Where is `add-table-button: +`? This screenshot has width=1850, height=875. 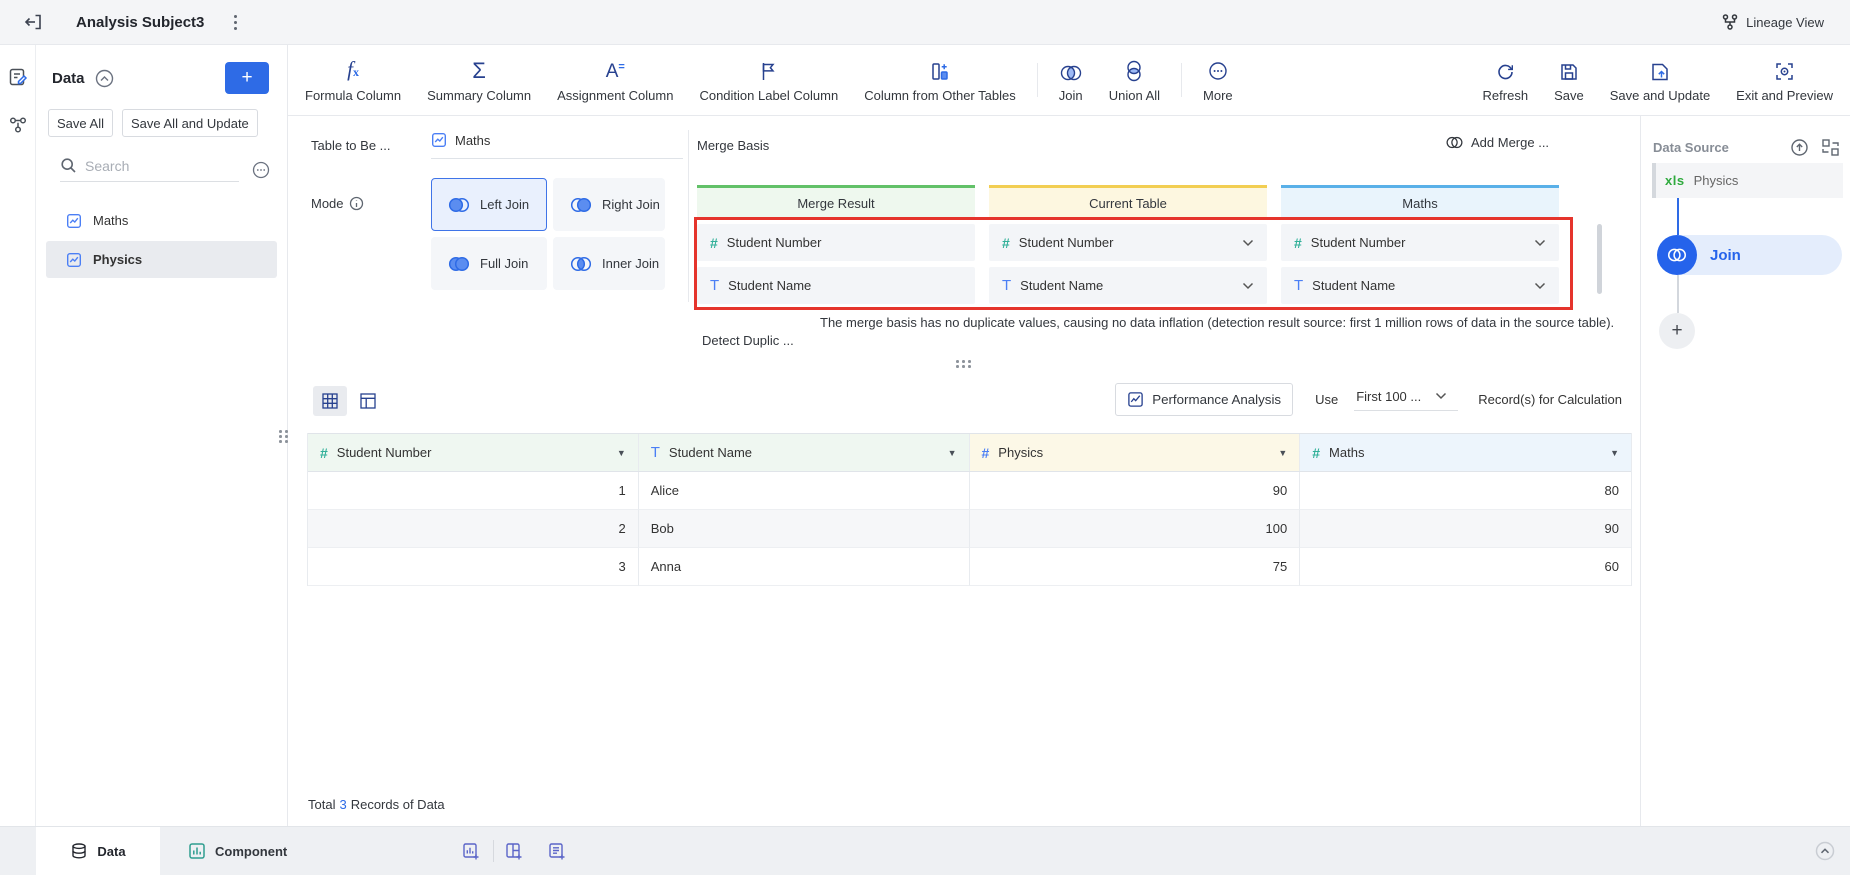 add-table-button: + is located at coordinates (247, 78).